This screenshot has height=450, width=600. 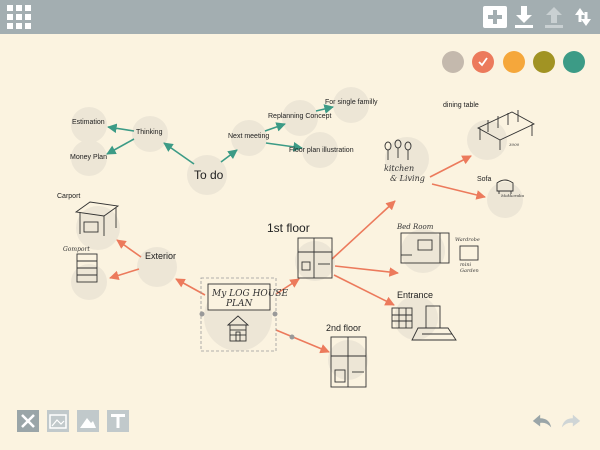 What do you see at coordinates (461, 105) in the screenshot?
I see `node-dining-table: dining table` at bounding box center [461, 105].